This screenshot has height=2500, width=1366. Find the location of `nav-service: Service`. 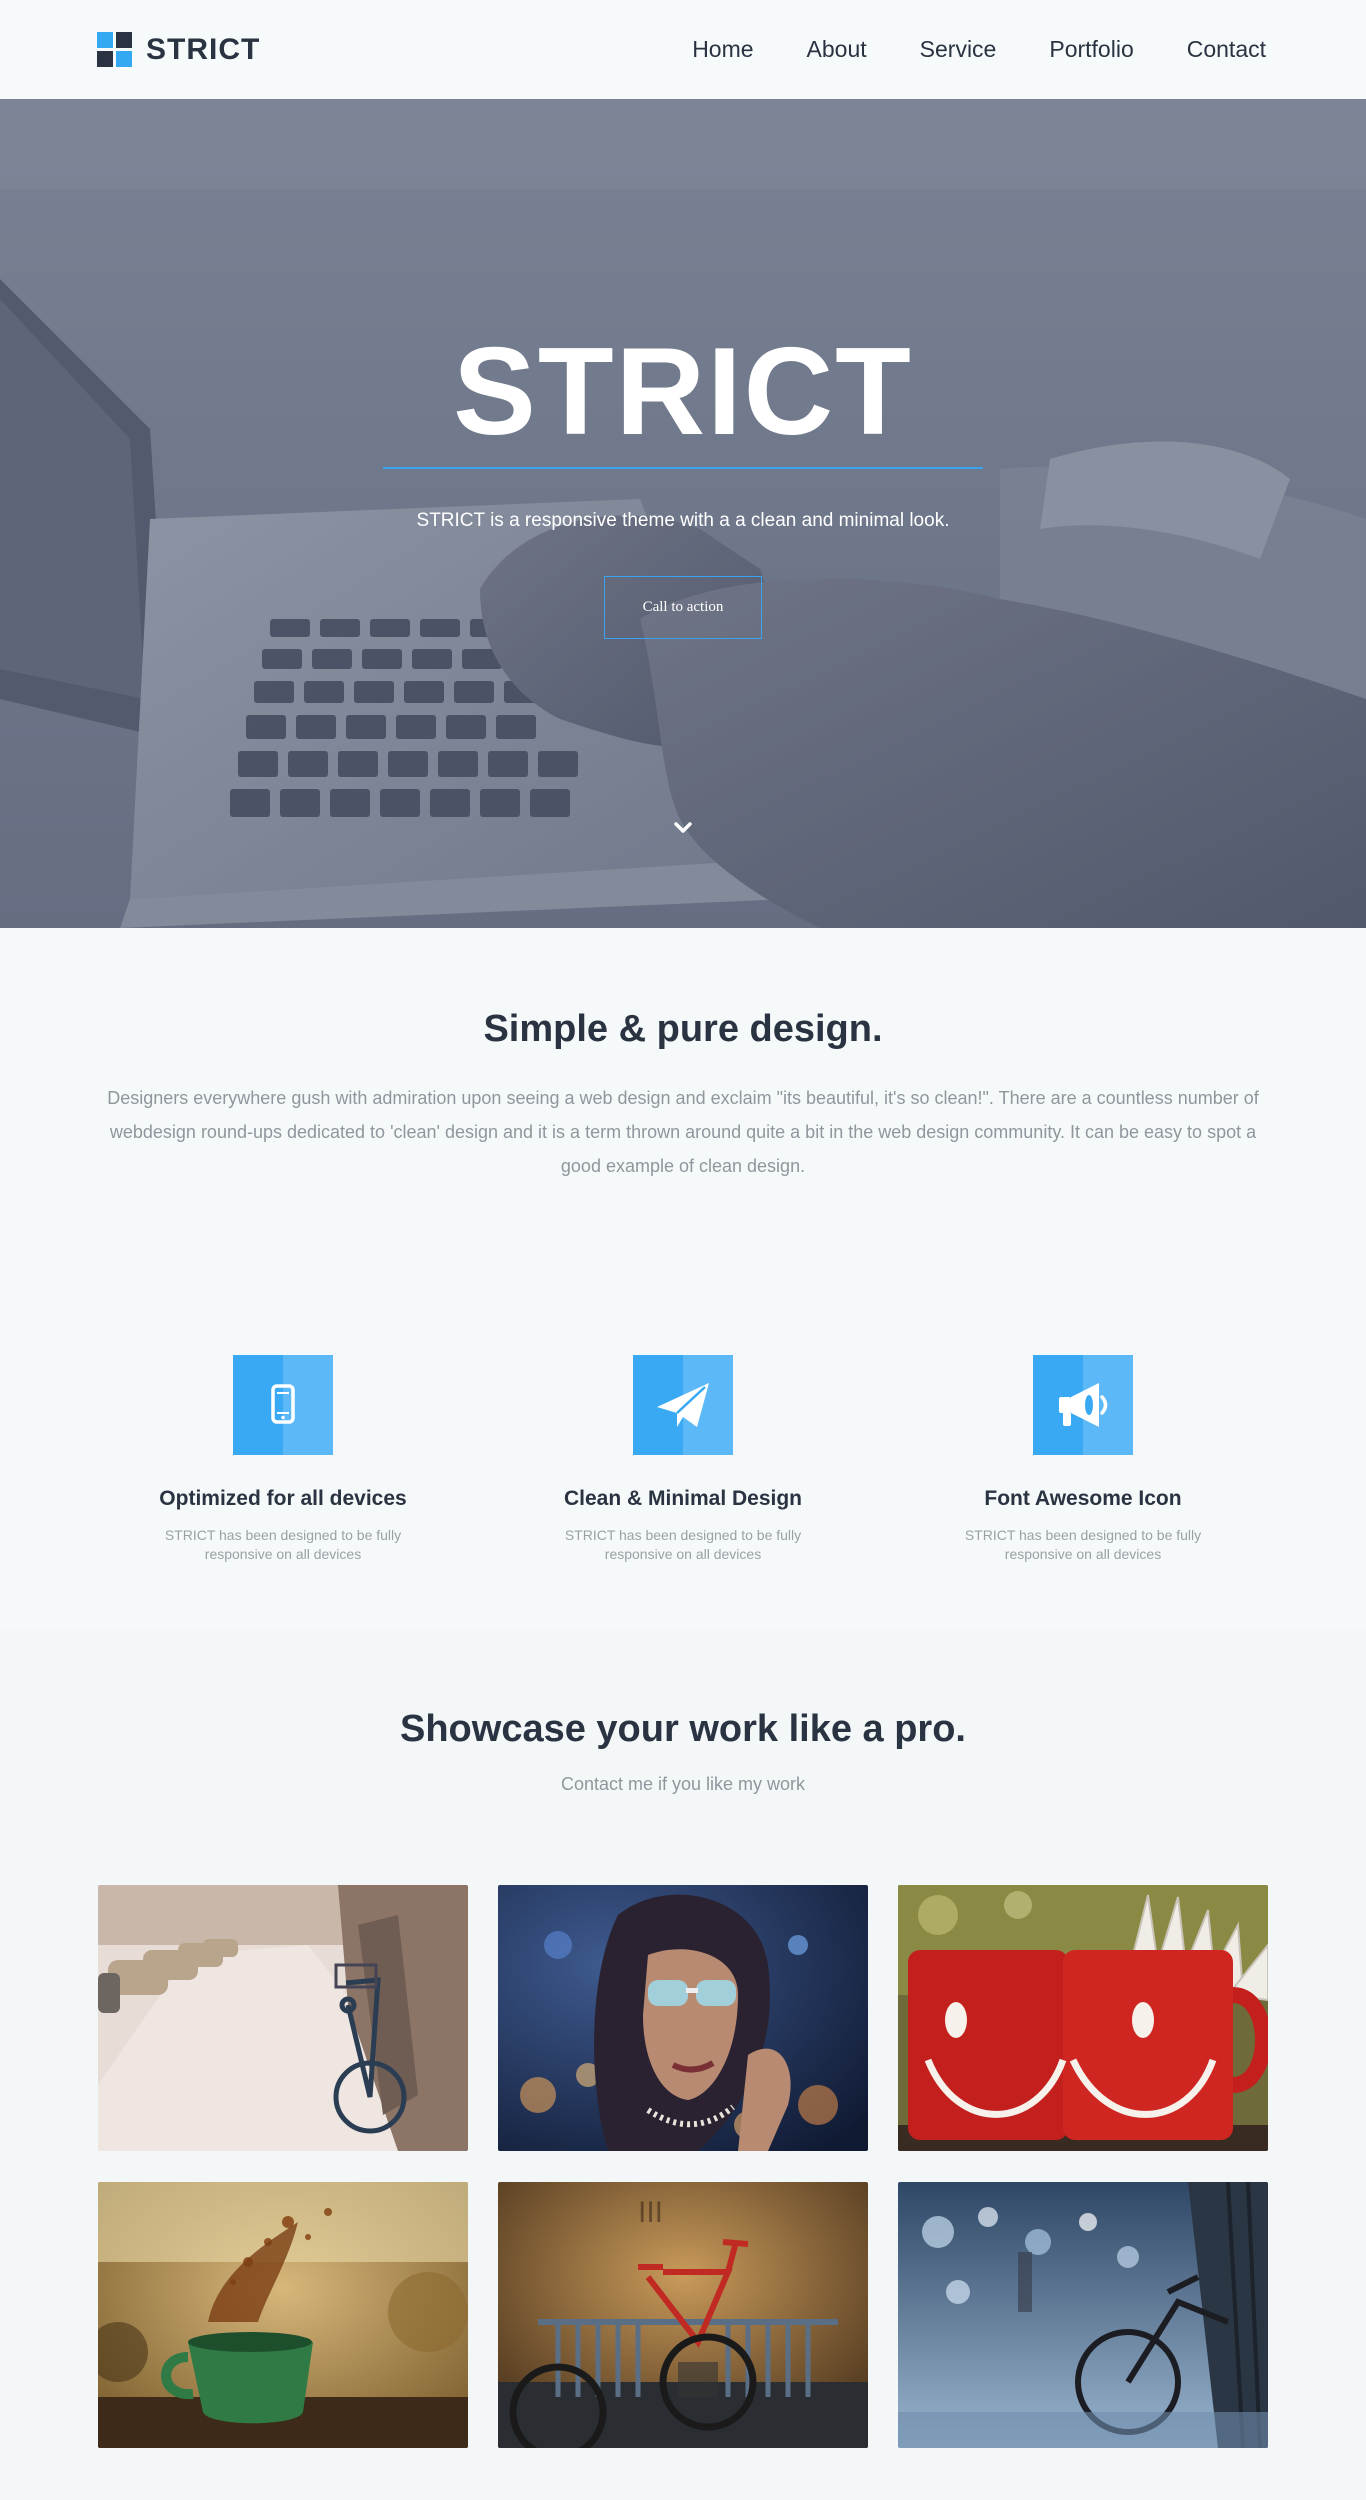

nav-service: Service is located at coordinates (958, 49).